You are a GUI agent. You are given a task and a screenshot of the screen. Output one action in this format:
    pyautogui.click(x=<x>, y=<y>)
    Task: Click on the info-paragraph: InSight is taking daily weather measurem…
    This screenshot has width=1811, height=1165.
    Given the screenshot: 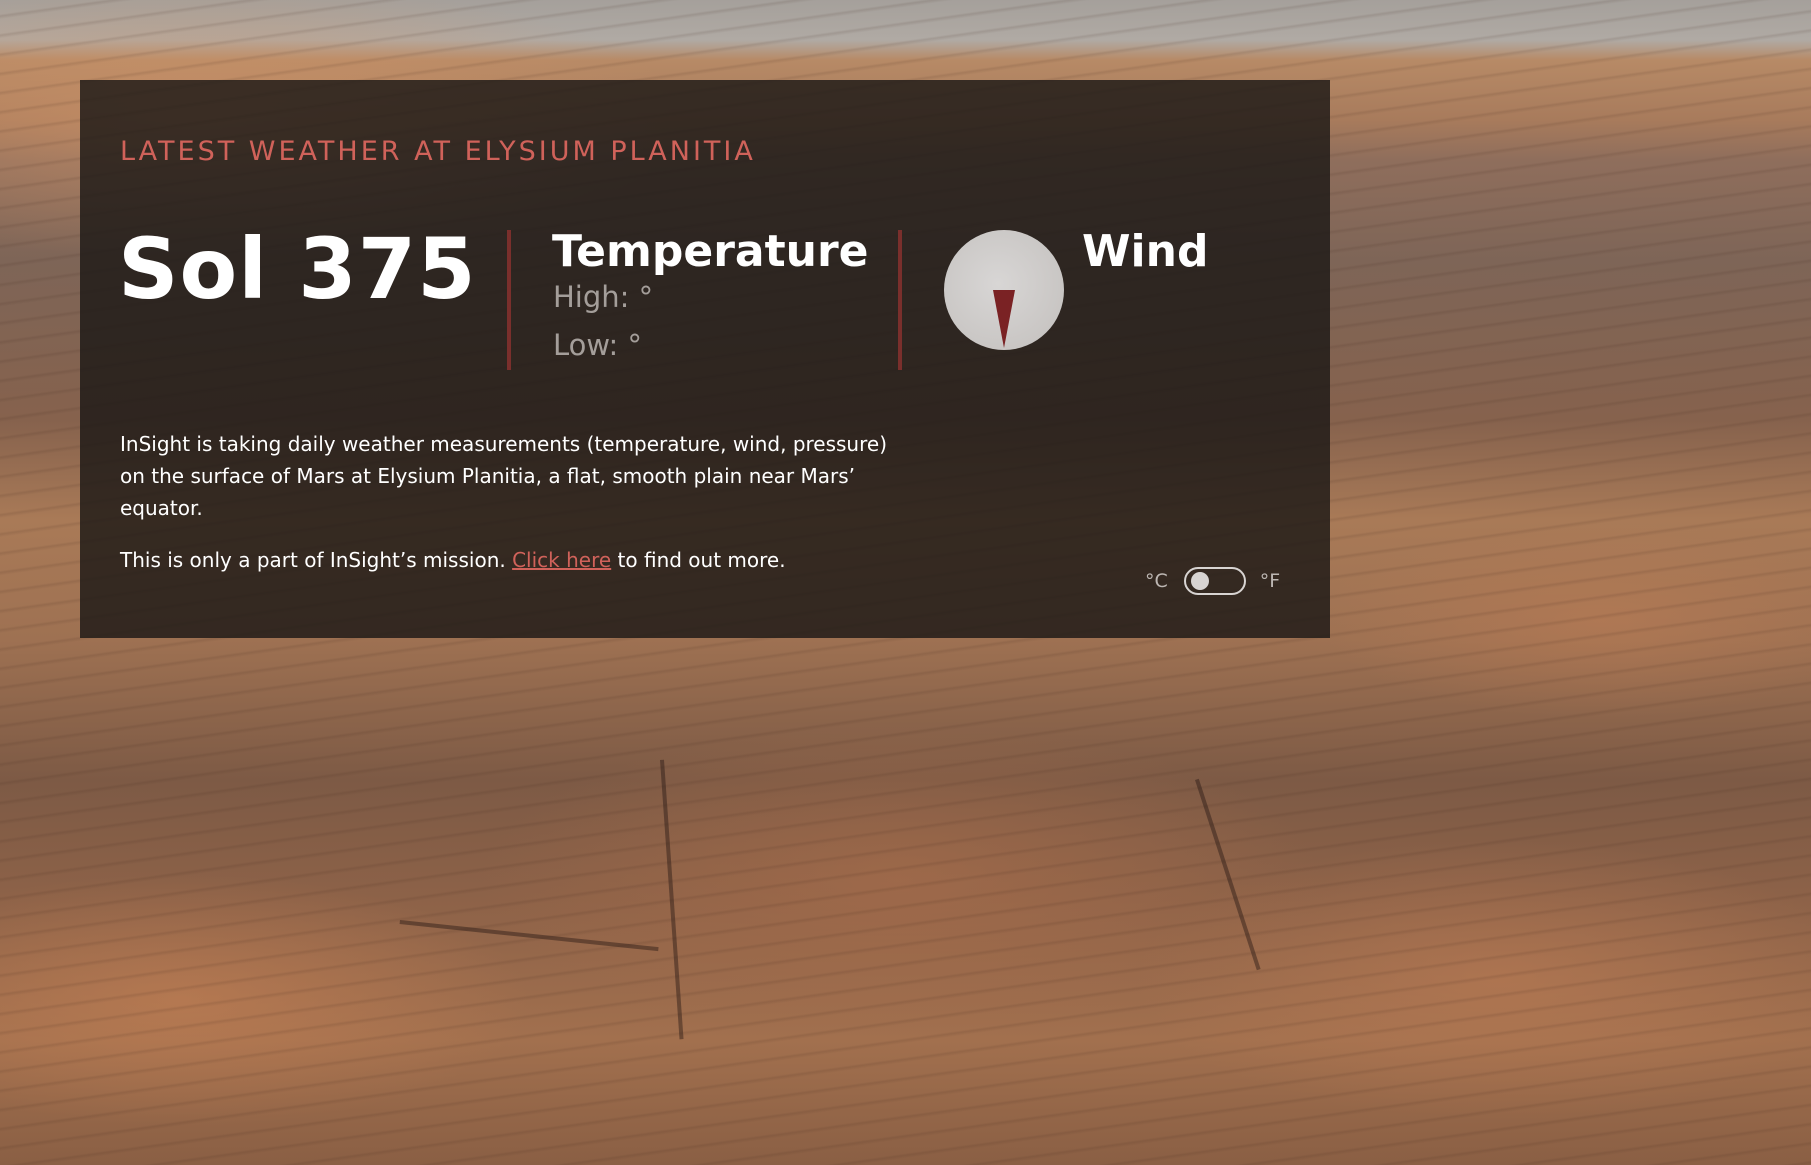 What is the action you would take?
    pyautogui.click(x=504, y=476)
    